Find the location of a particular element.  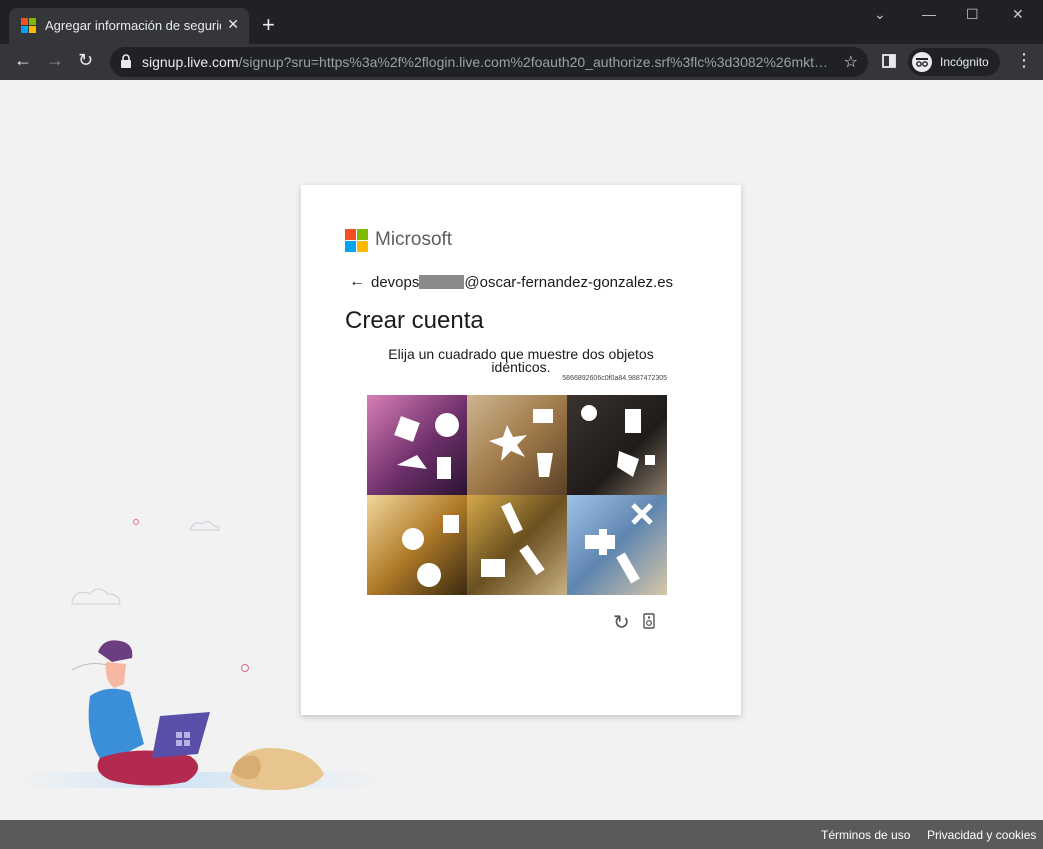

close-window-button: ✕ is located at coordinates (1018, 14).